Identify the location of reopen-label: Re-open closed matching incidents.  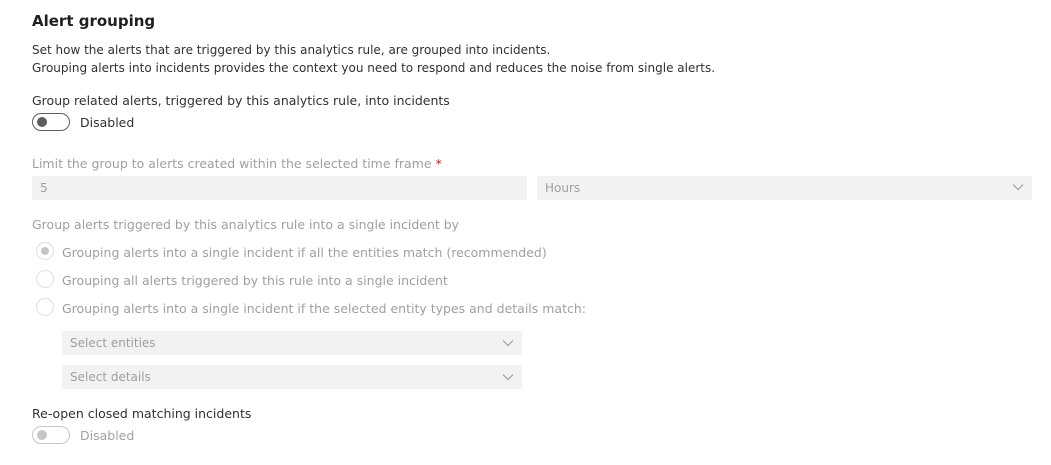
(142, 413).